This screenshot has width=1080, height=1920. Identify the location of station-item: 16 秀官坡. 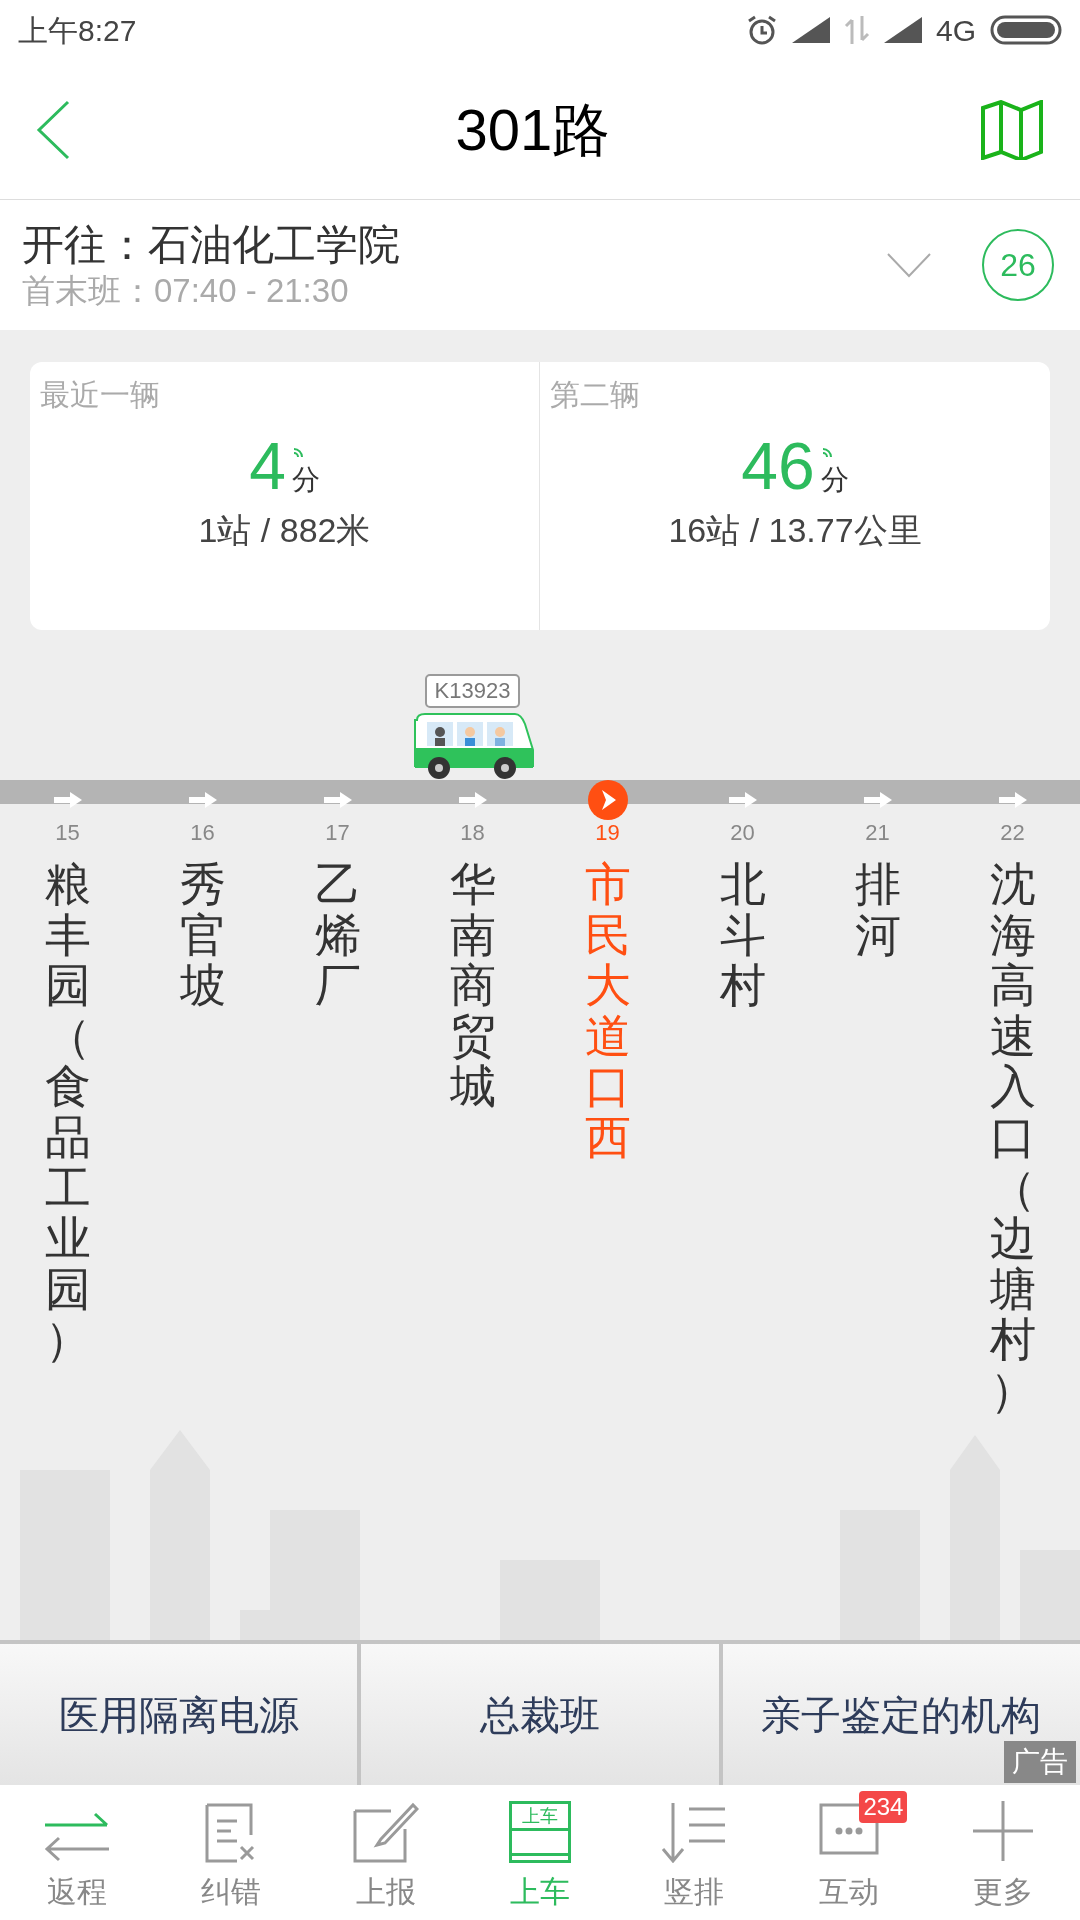
(202, 1116).